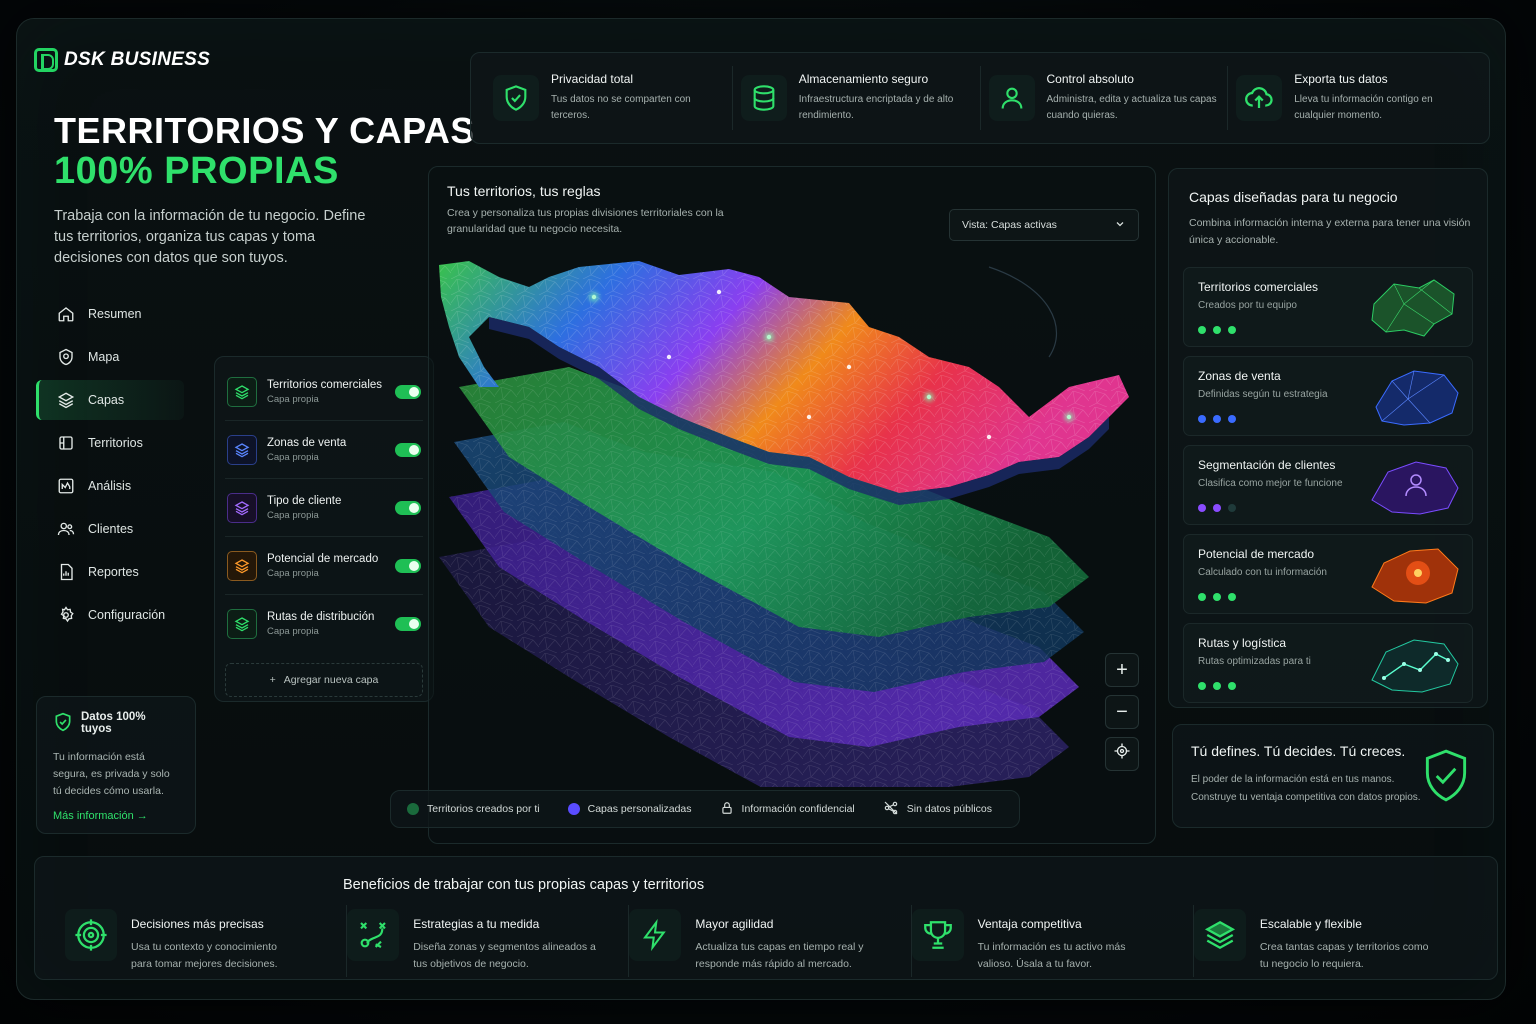  Describe the element at coordinates (110, 357) in the screenshot. I see `sidebar-item-mapa: Mapa` at that location.